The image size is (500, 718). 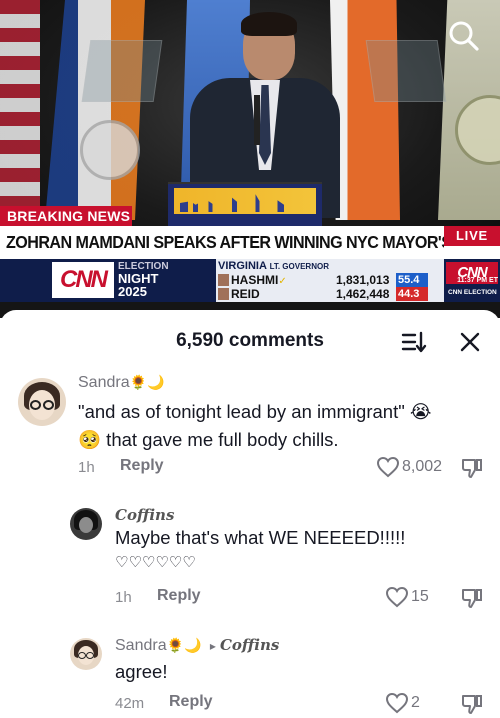 I want to click on orange-flag, so click(x=365, y=110).